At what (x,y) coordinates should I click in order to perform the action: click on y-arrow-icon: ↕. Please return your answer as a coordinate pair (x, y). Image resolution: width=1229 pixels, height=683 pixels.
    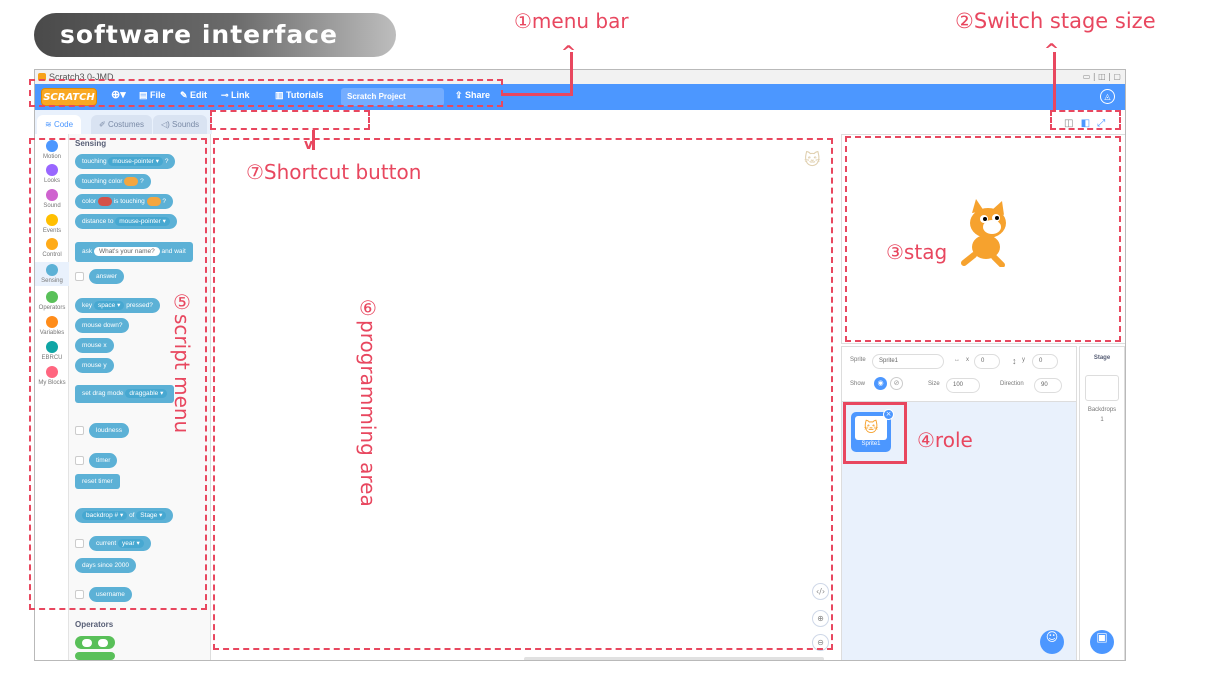
    Looking at the image, I should click on (1014, 361).